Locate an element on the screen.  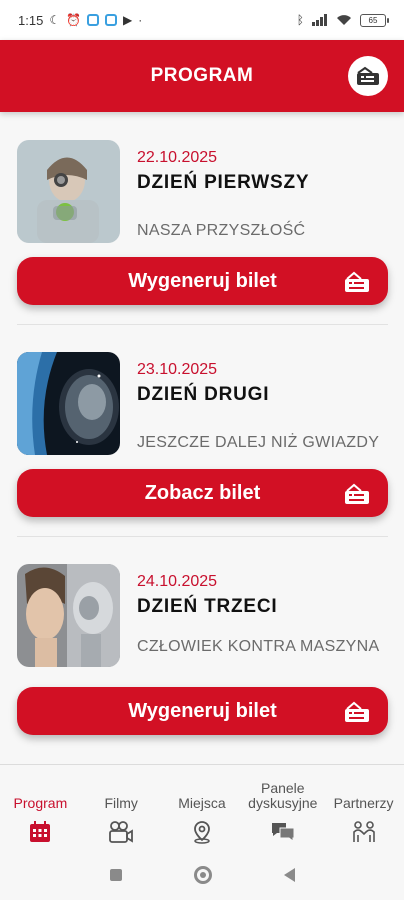
nav-label: Filmy is located at coordinates (121, 803).